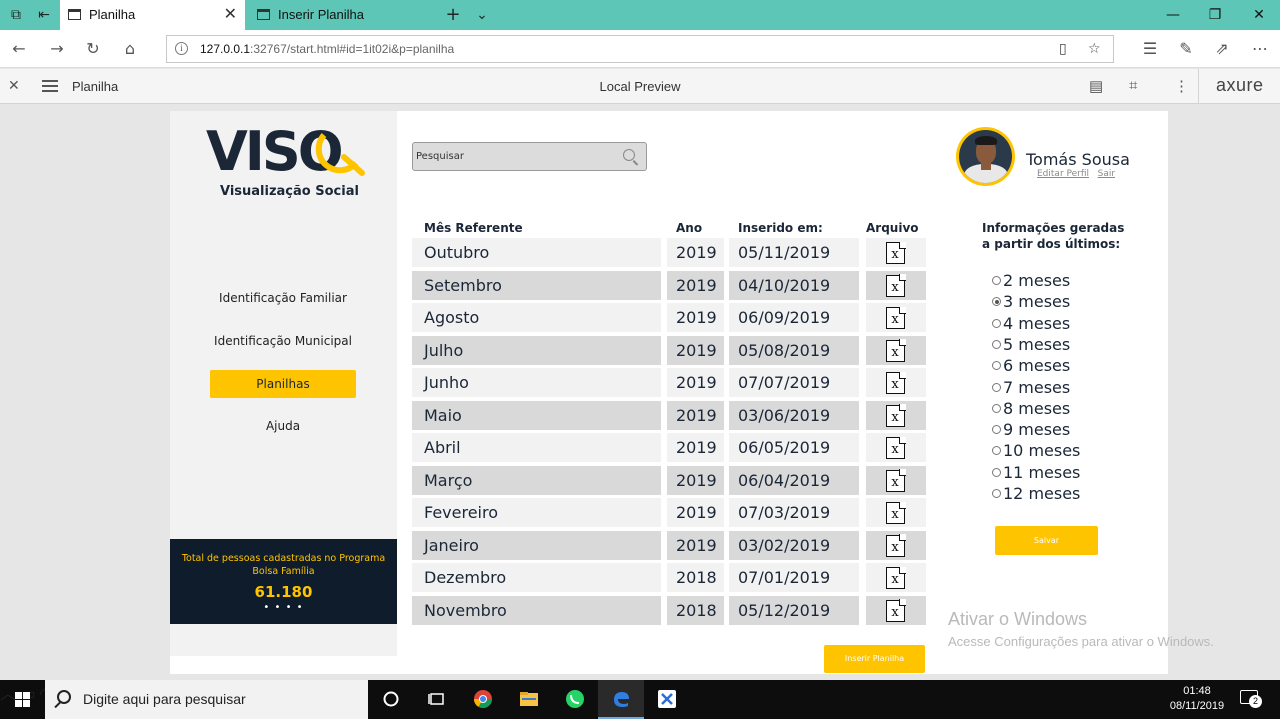 Image resolution: width=1280 pixels, height=719 pixels. I want to click on back-icon: ←, so click(19, 49).